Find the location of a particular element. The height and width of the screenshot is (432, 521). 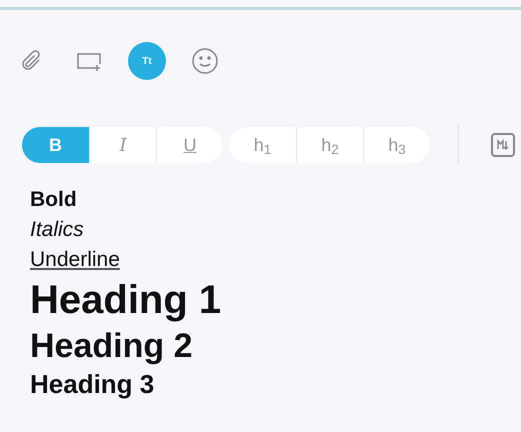

text-format-button: Tt is located at coordinates (147, 61).